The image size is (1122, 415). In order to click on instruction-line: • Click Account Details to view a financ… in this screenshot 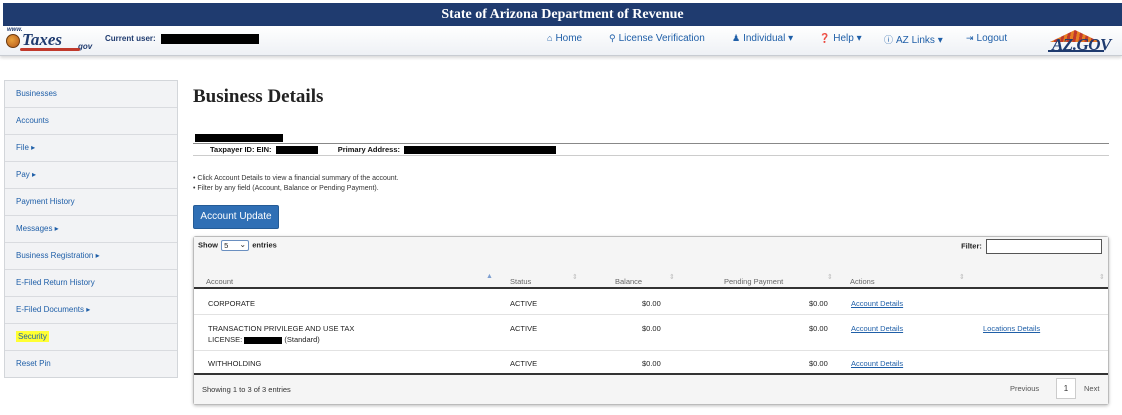, I will do `click(296, 178)`.